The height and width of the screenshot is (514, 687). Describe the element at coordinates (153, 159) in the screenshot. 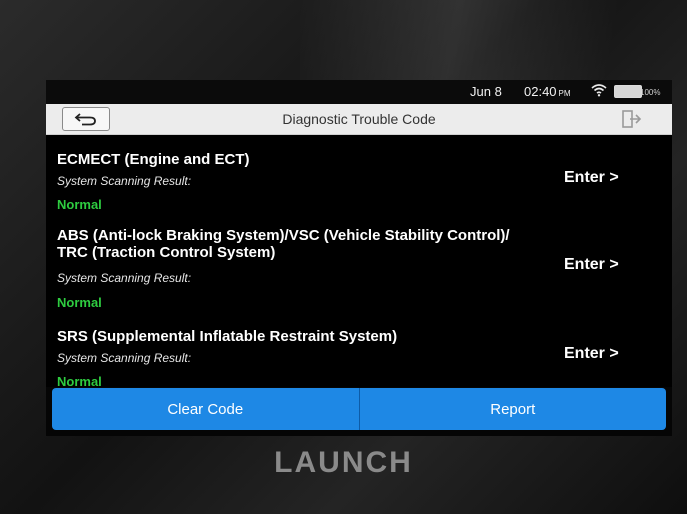

I see `system-name: ECMECT (Engine and ECT)` at that location.